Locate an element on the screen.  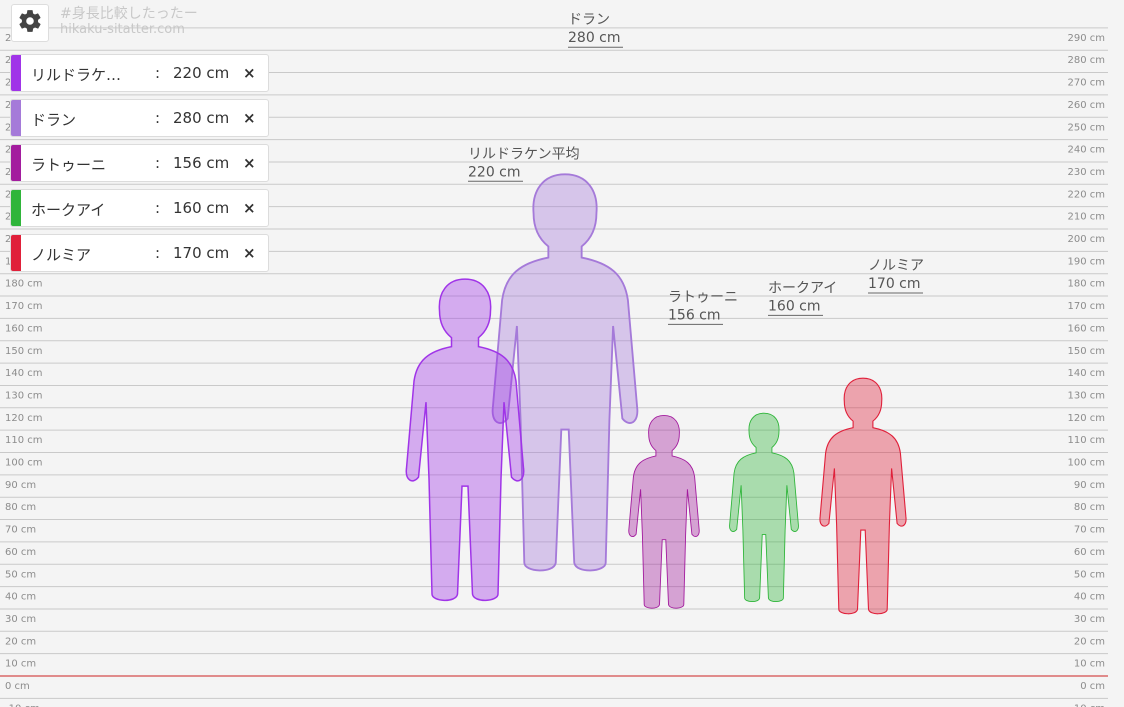
figure-height-label: 280 cm is located at coordinates (594, 38).